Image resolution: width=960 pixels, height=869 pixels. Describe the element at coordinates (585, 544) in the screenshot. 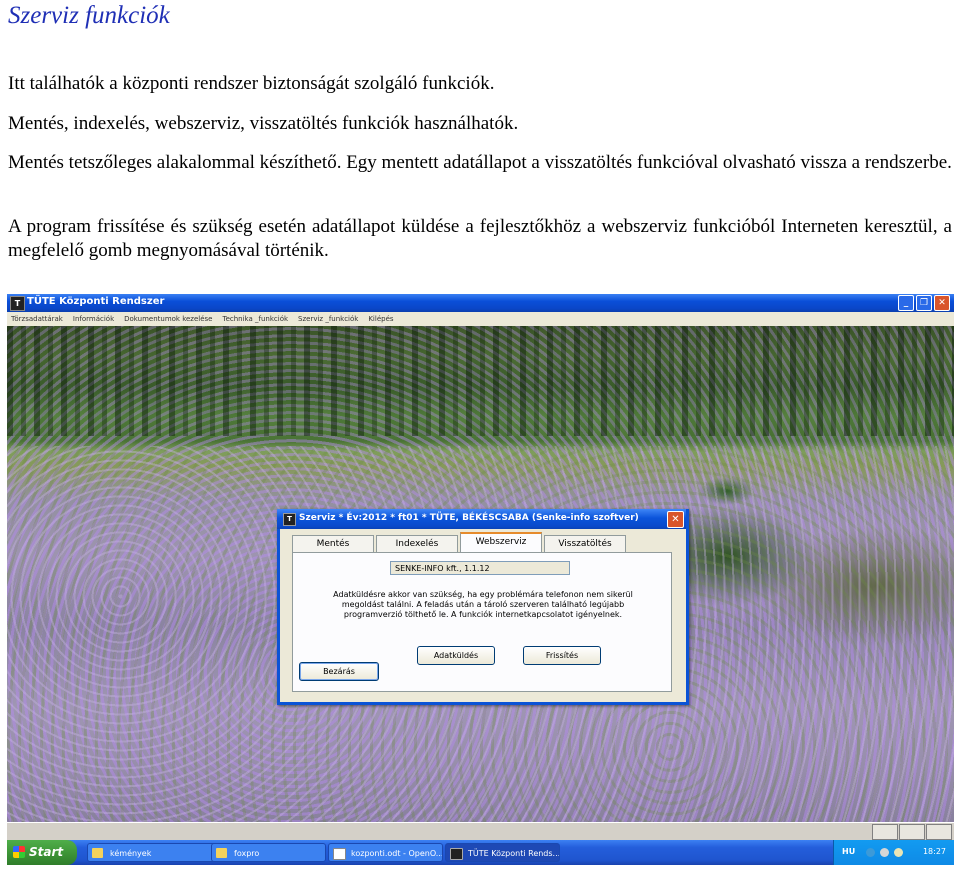

I see `tab-restore: Visszatöltés` at that location.